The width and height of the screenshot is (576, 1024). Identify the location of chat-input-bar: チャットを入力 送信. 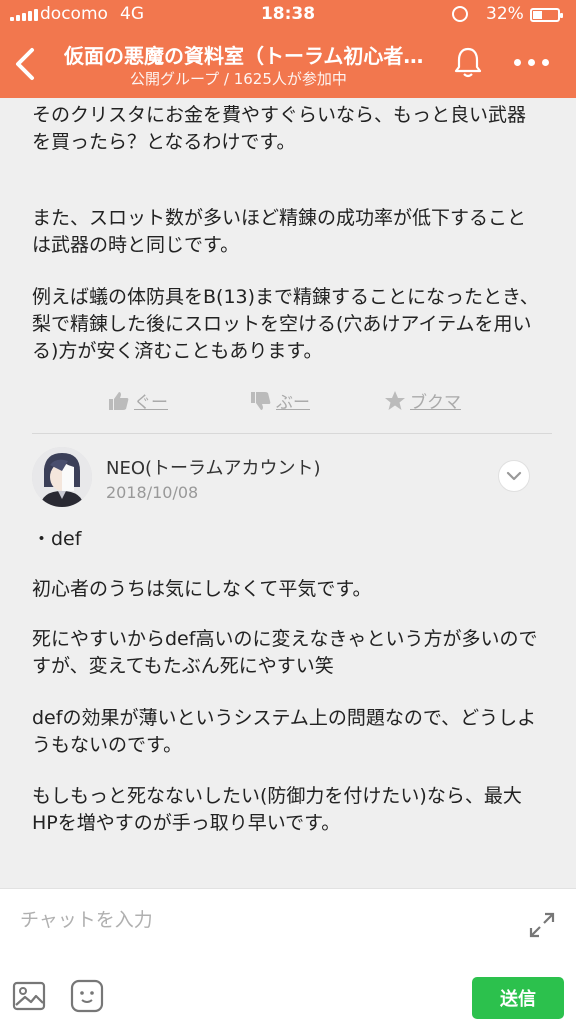
(288, 956).